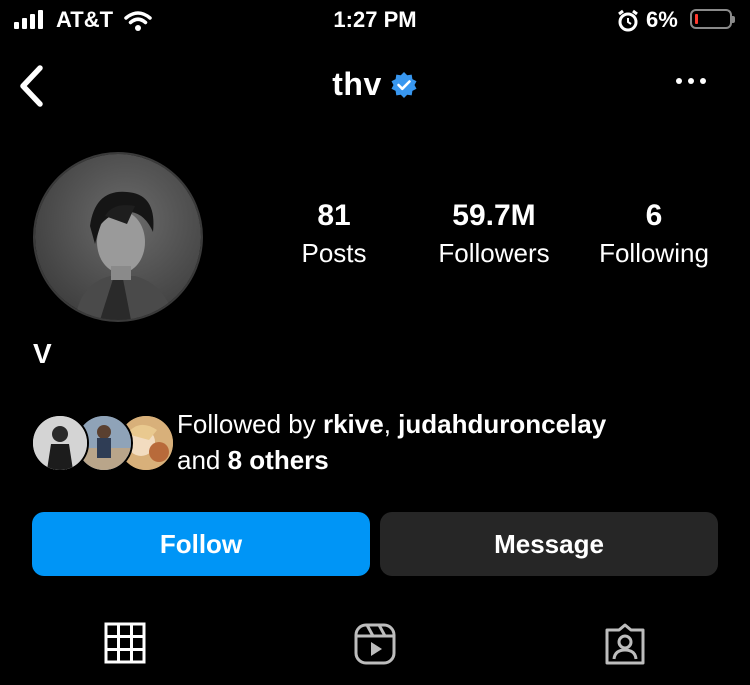 The height and width of the screenshot is (685, 750). Describe the element at coordinates (103, 443) in the screenshot. I see `mutual-followers-avatars` at that location.